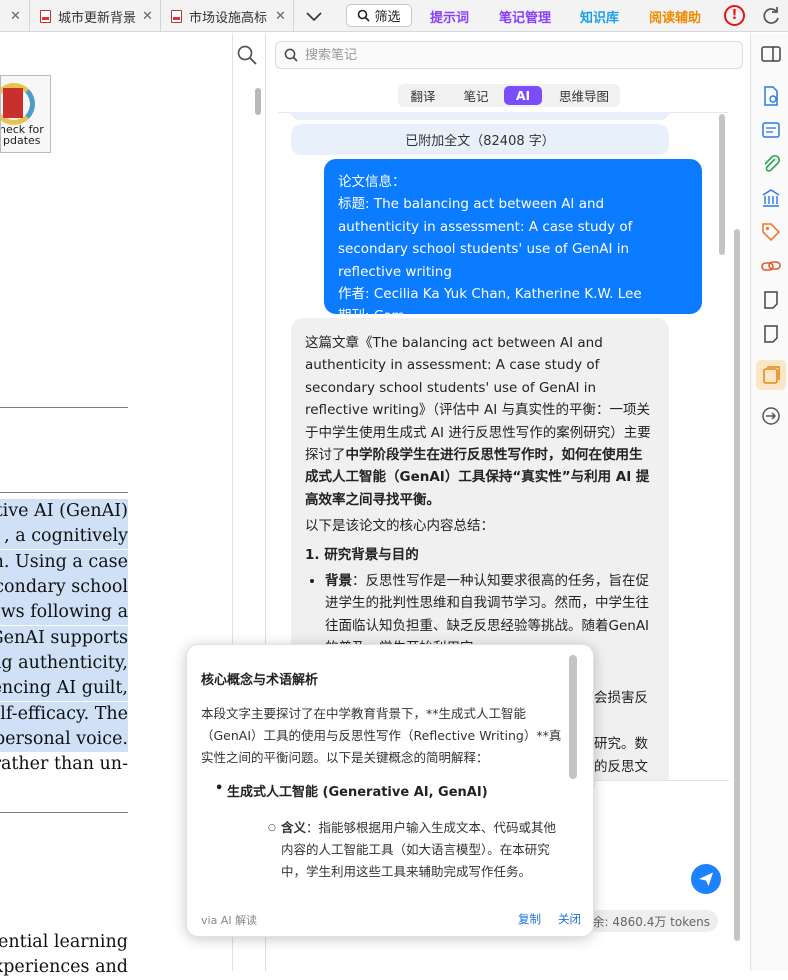  I want to click on send-icon, so click(706, 879).